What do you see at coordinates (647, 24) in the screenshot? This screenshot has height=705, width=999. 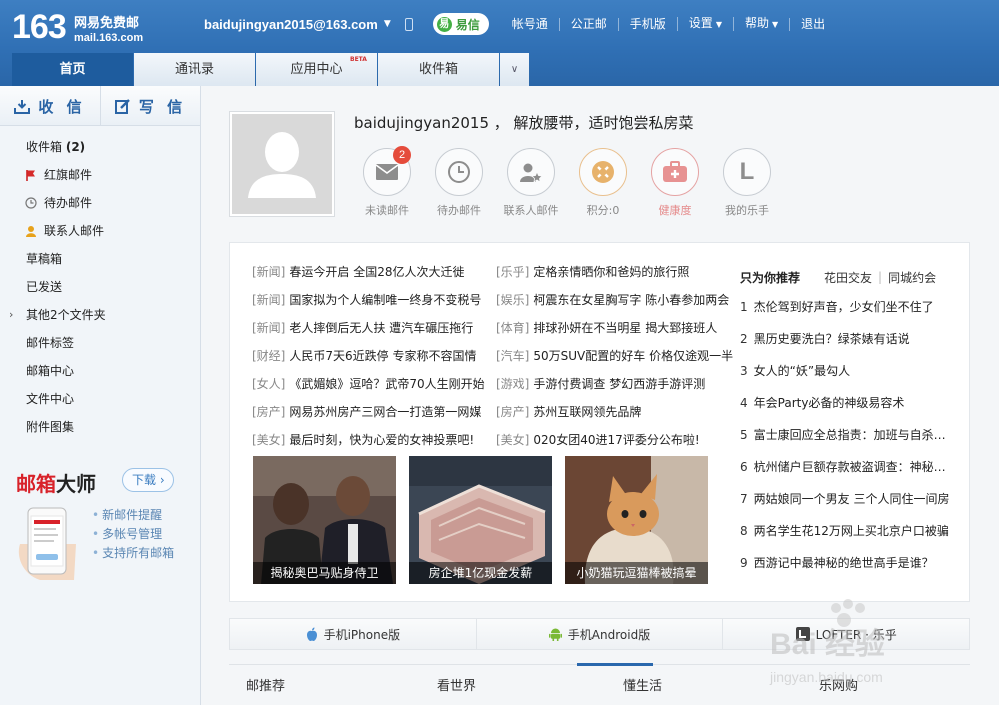 I see `link-mobile-version: 手机版` at bounding box center [647, 24].